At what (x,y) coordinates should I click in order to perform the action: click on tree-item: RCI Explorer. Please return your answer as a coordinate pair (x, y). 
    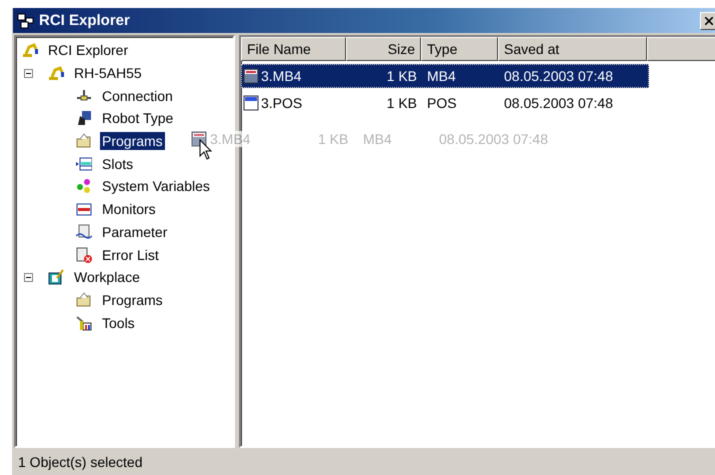
    Looking at the image, I should click on (88, 50).